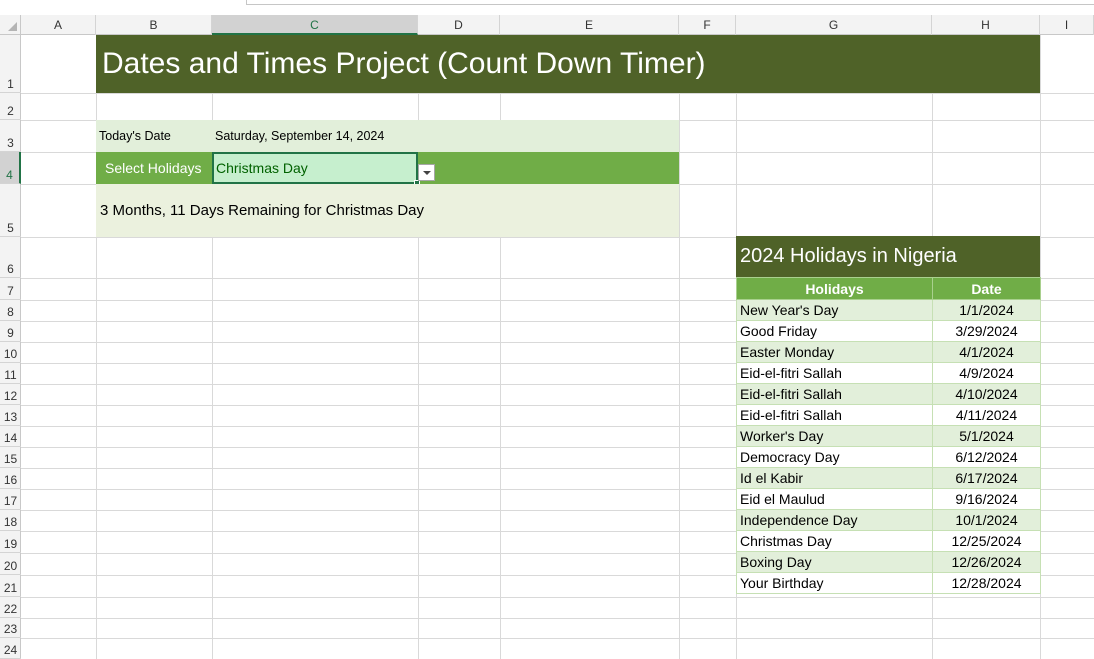  Describe the element at coordinates (10, 478) in the screenshot. I see `row-header: 16` at that location.